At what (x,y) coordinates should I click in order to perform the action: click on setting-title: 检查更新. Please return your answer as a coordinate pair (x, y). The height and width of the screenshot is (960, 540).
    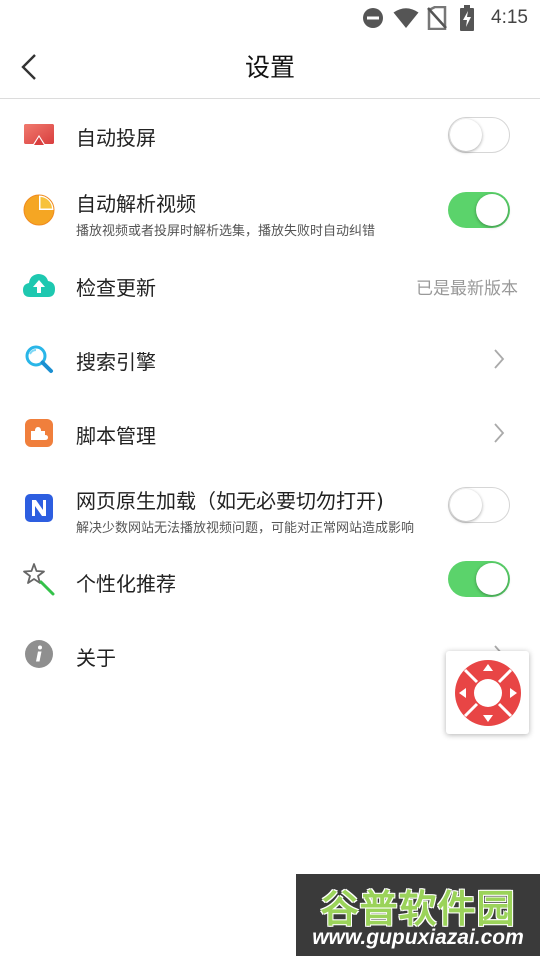
    Looking at the image, I should click on (116, 288).